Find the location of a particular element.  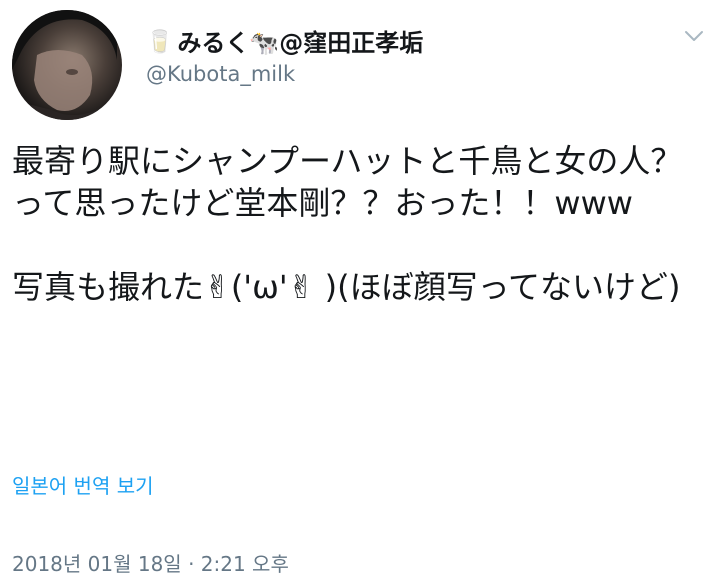

user-handle: @Kubota_milk is located at coordinates (284, 74).